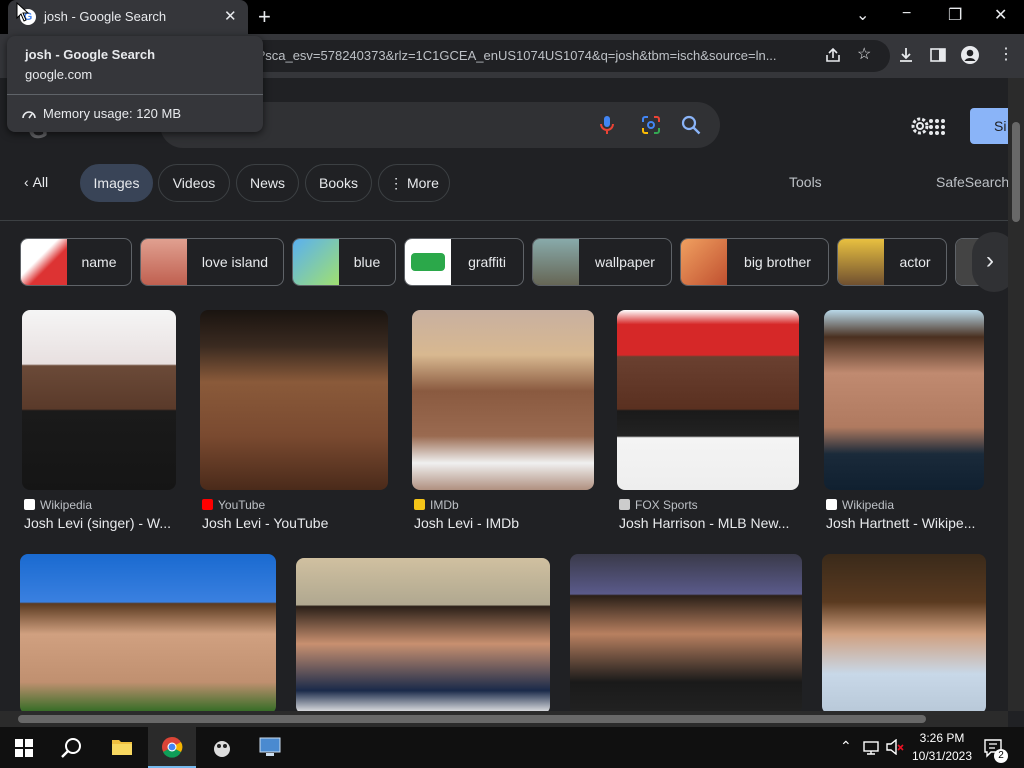 This screenshot has height=768, width=1024. I want to click on share-icon, so click(833, 55).